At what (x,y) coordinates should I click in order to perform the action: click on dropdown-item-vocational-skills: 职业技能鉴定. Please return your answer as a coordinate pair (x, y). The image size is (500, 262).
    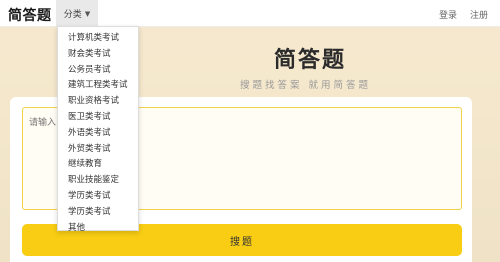
    Looking at the image, I should click on (98, 181).